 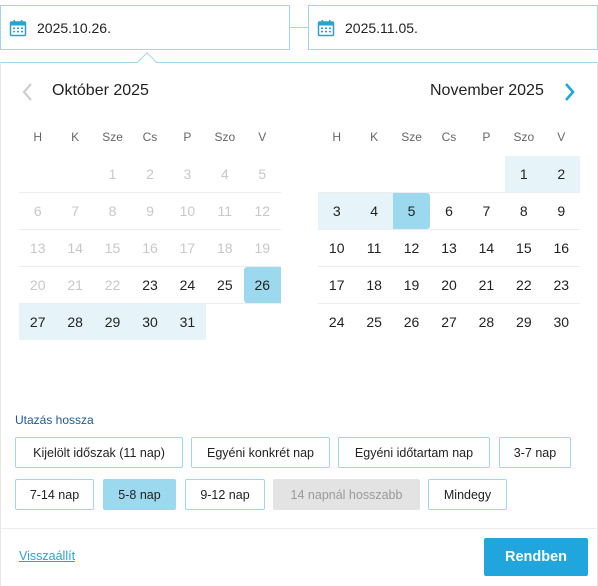 I want to click on day-cell-in-range: 3, so click(x=337, y=211).